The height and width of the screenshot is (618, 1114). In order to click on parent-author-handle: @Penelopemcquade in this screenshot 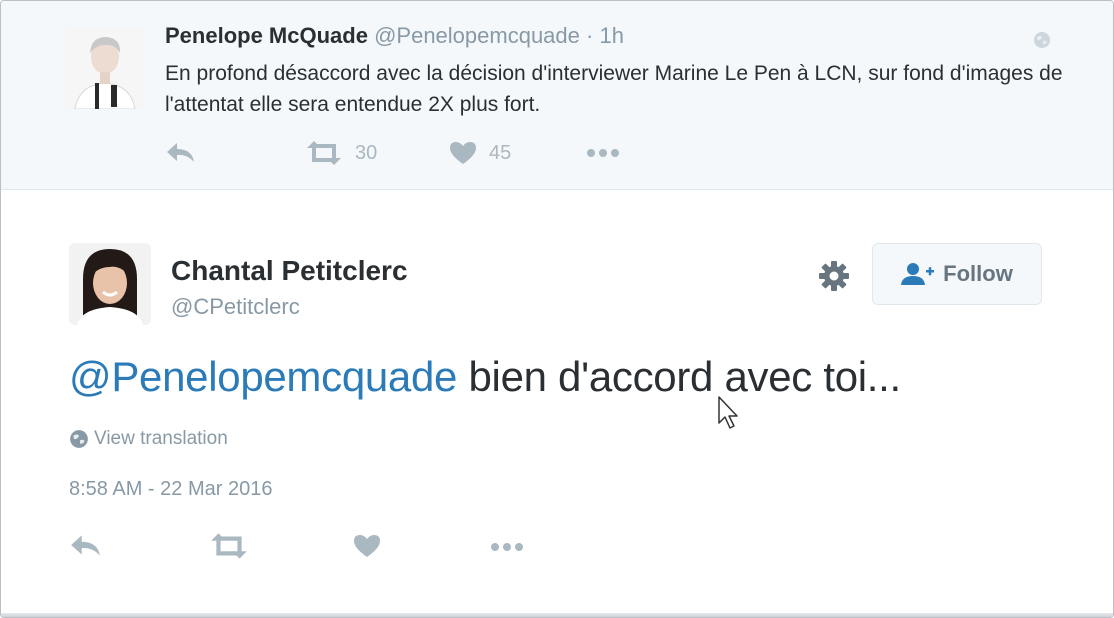, I will do `click(477, 35)`.